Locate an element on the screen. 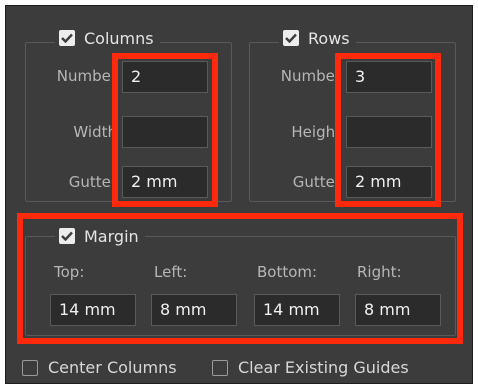 This screenshot has width=478, height=389. columns-checkbox is located at coordinates (67, 38).